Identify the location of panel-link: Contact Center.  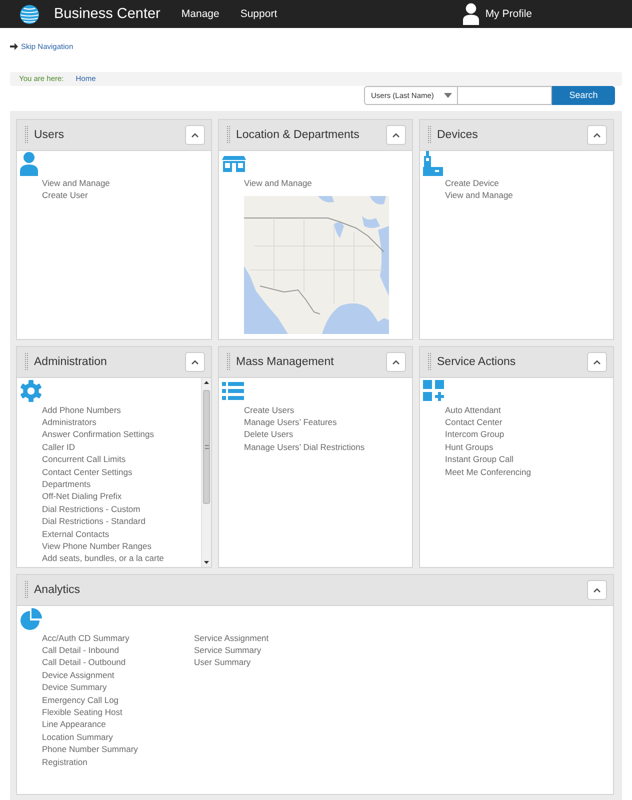
(473, 422).